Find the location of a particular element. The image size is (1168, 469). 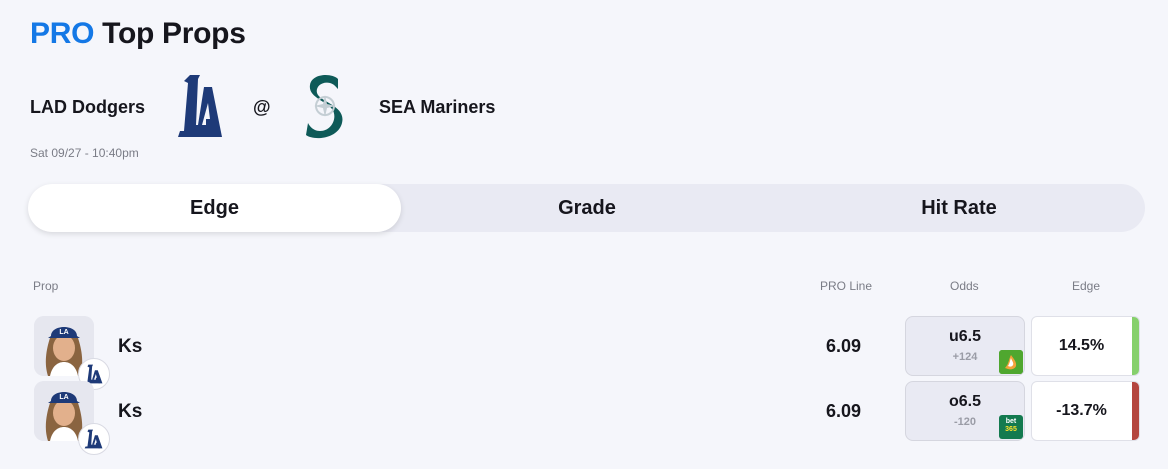

tab-edge: Edge is located at coordinates (214, 208).